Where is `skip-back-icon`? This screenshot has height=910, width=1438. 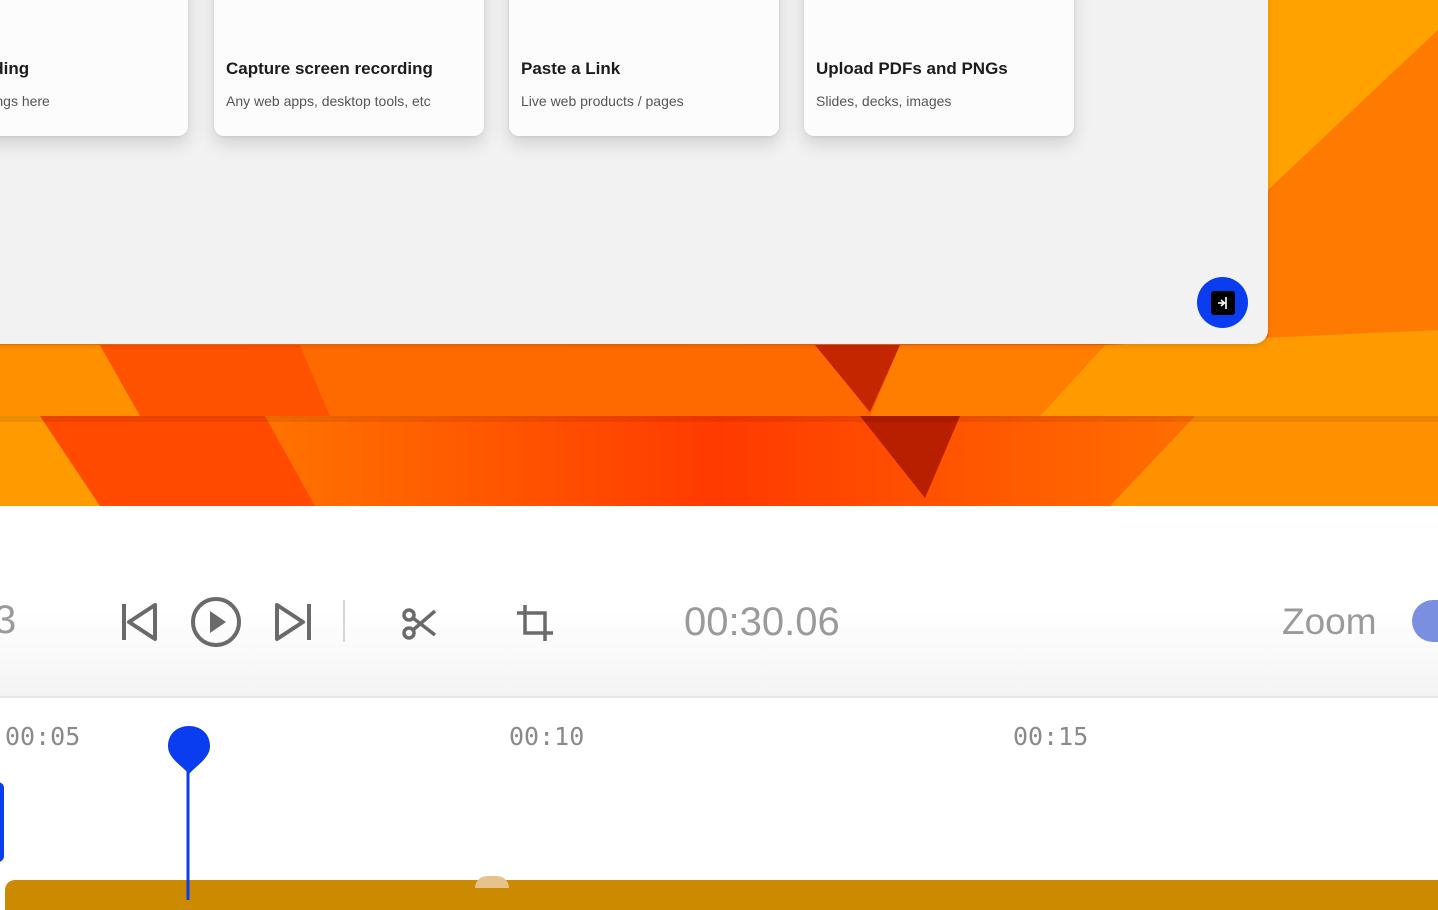 skip-back-icon is located at coordinates (139, 622).